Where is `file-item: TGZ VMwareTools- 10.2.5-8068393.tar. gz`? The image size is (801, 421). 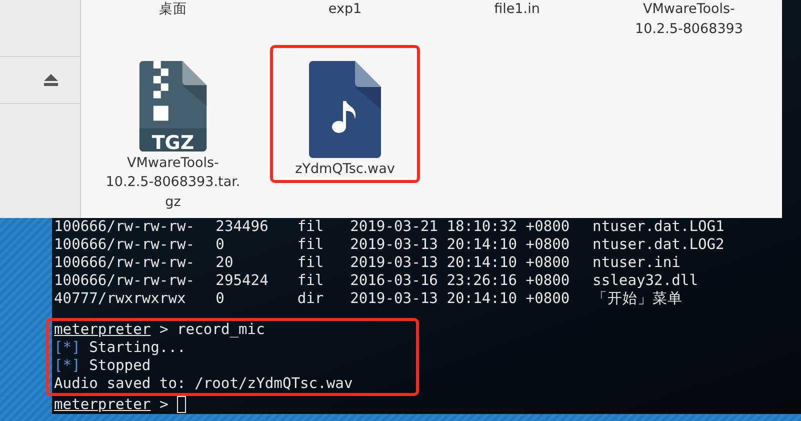
file-item: TGZ VMwareTools- 10.2.5-8068393.tar. gz is located at coordinates (173, 130).